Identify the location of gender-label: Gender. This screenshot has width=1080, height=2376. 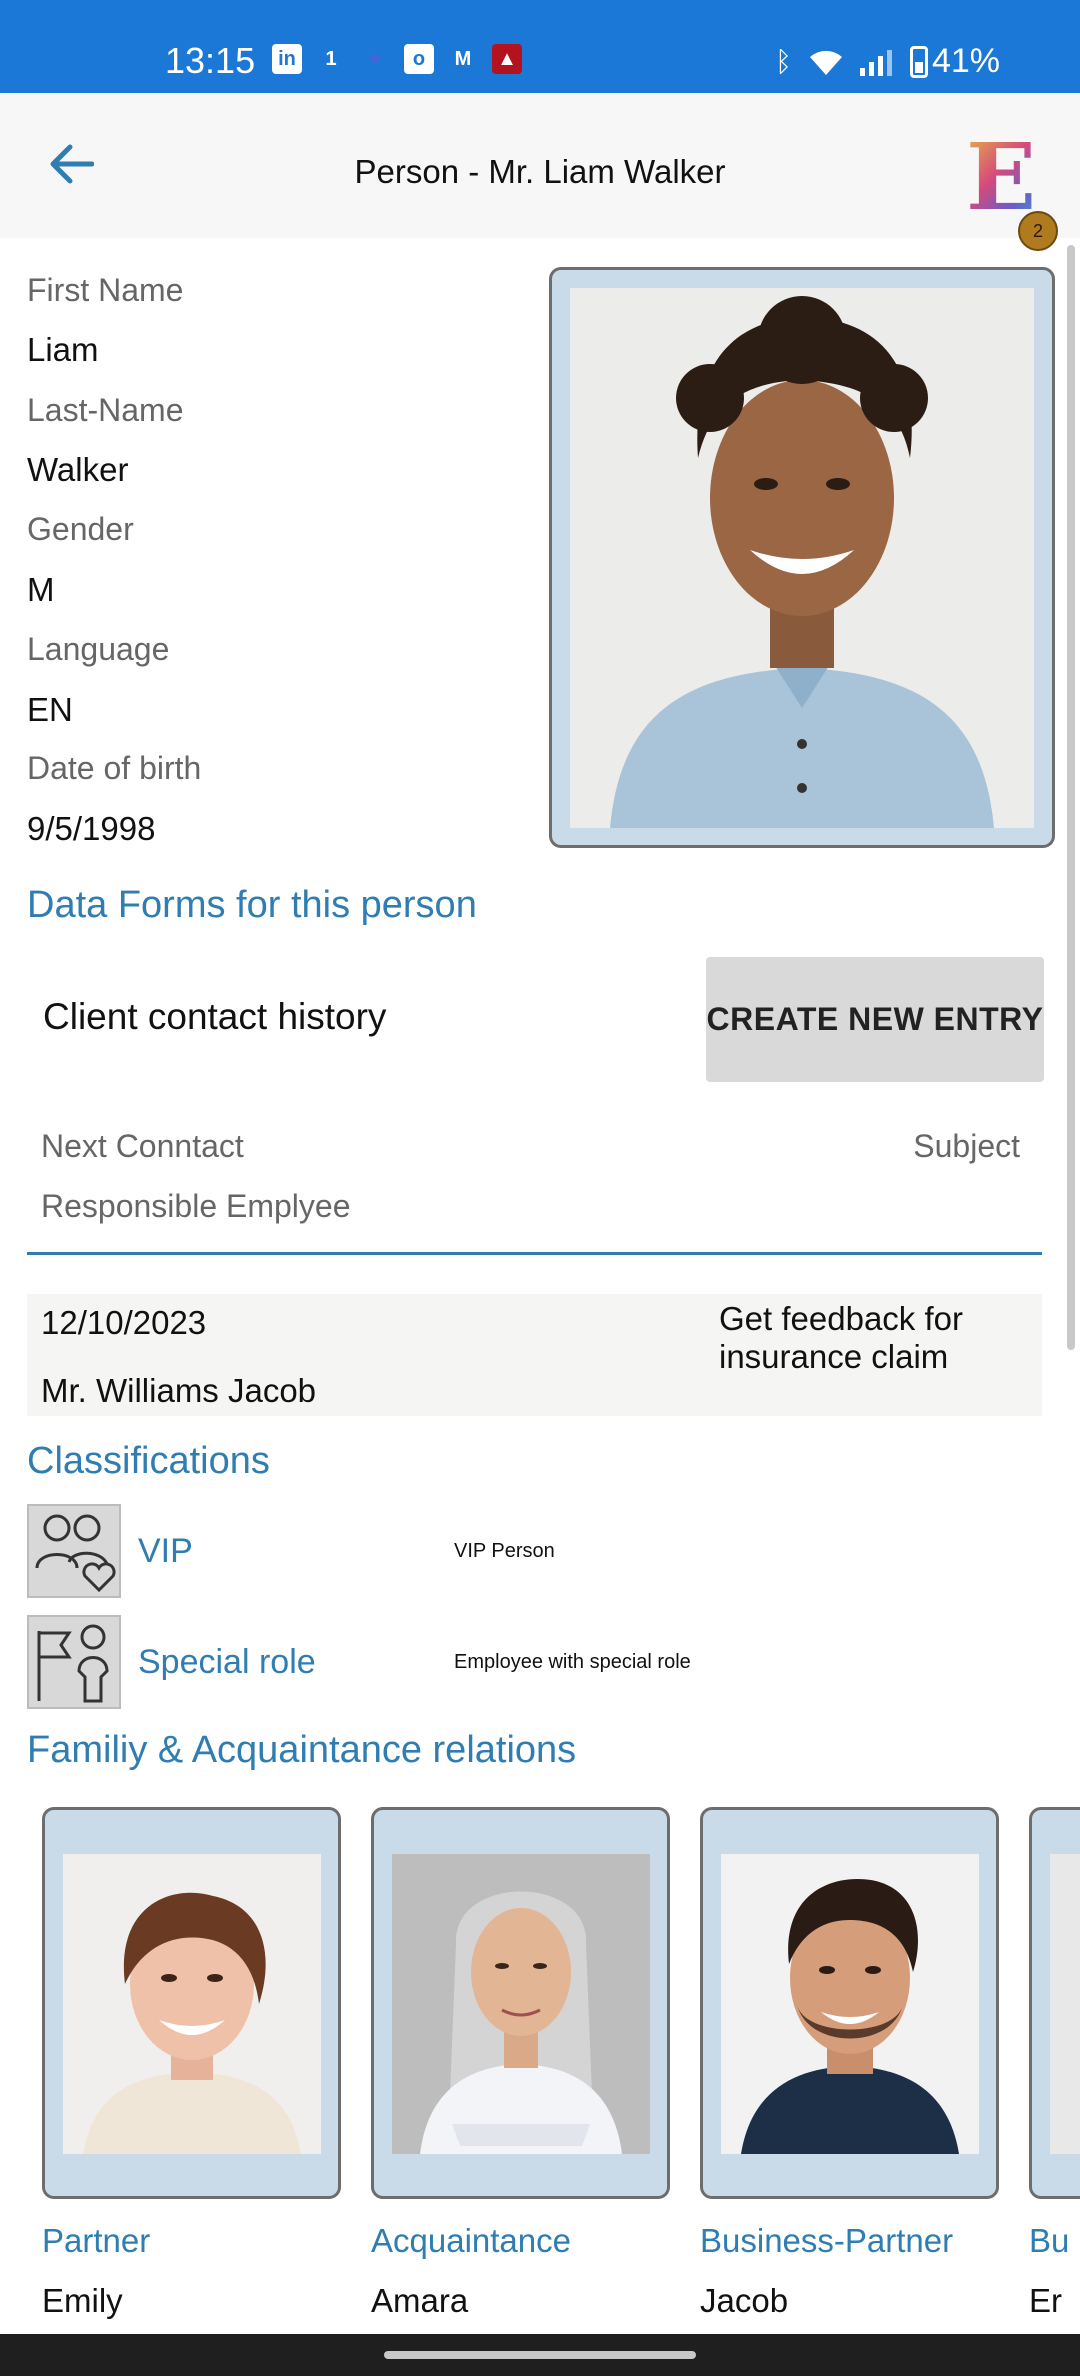
(80, 529).